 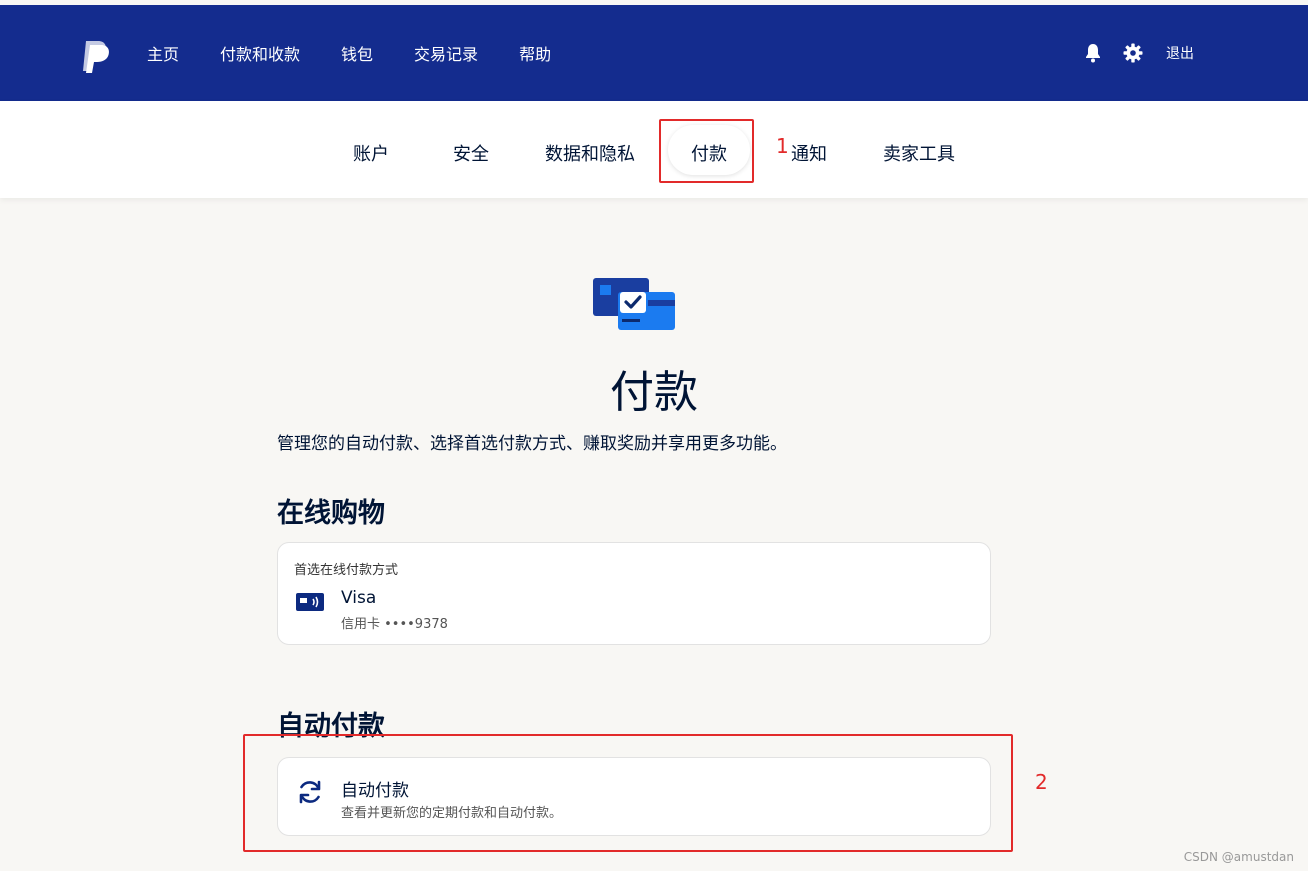 I want to click on annotation-number-1: 1, so click(x=782, y=146).